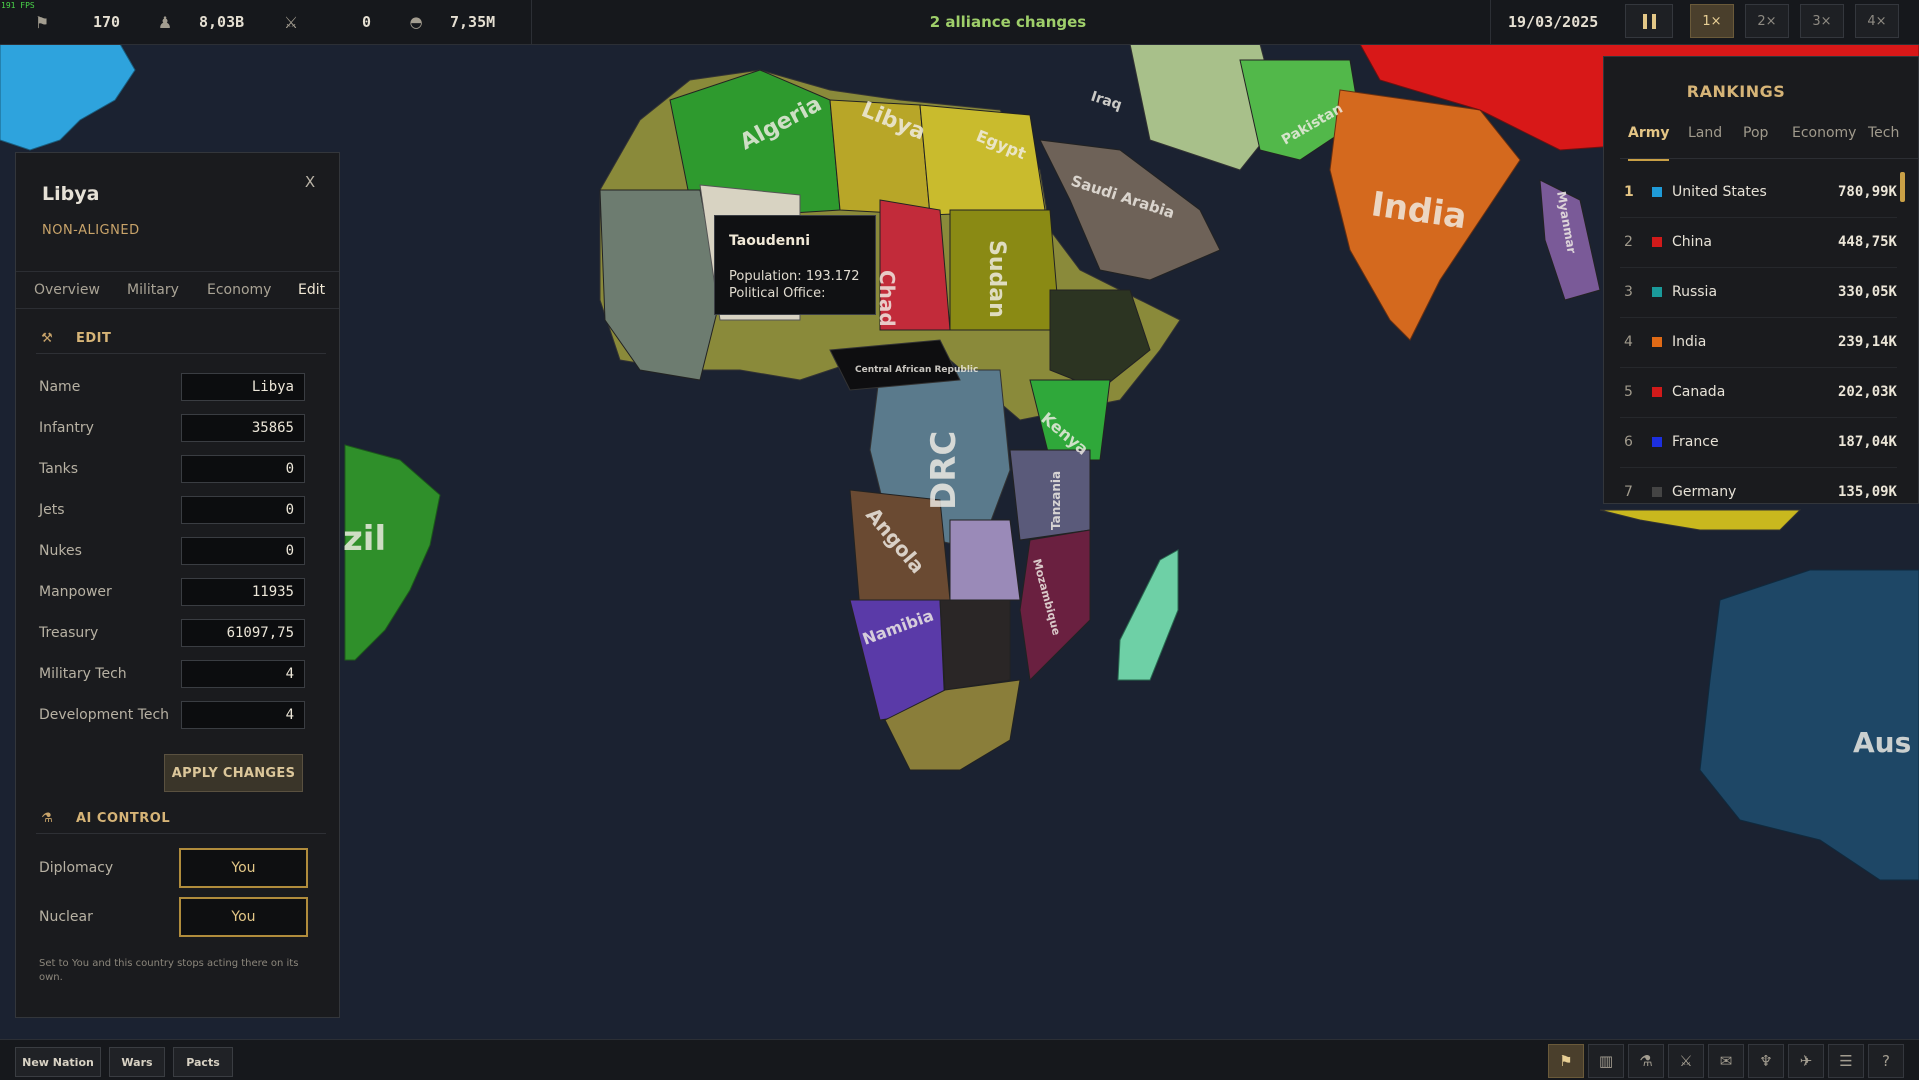  I want to click on rank-tab-economy: Economy, so click(1824, 137).